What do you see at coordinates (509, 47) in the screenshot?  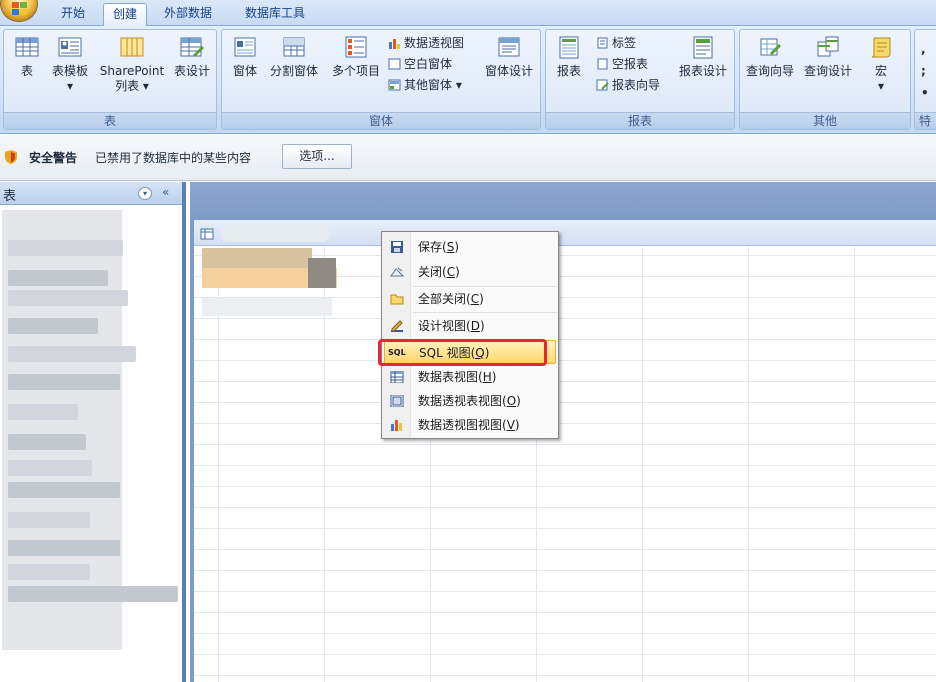 I see `form-design-icon` at bounding box center [509, 47].